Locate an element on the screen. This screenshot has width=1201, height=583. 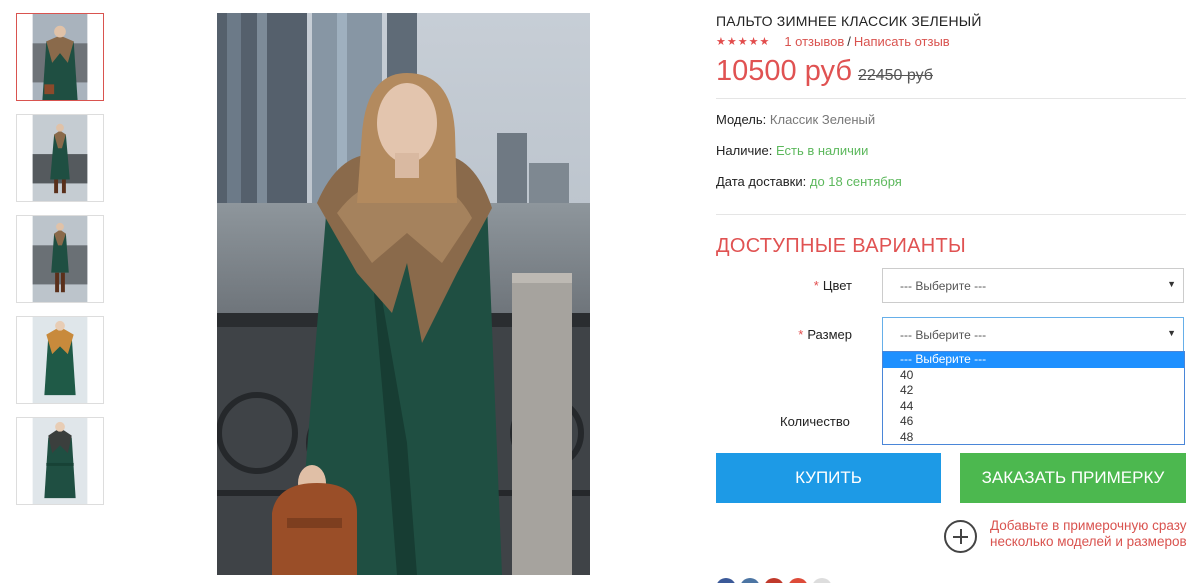
spec-label: Наличие: is located at coordinates (744, 150).